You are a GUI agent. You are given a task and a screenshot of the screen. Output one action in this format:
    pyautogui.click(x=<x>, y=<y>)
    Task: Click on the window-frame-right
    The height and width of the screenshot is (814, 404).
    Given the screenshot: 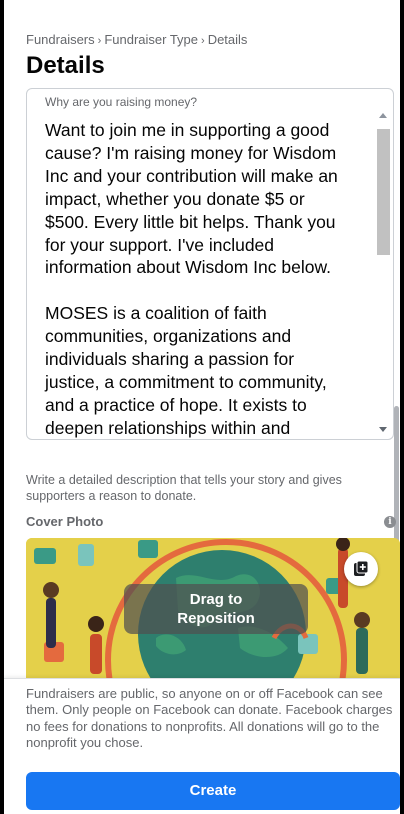 What is the action you would take?
    pyautogui.click(x=402, y=407)
    